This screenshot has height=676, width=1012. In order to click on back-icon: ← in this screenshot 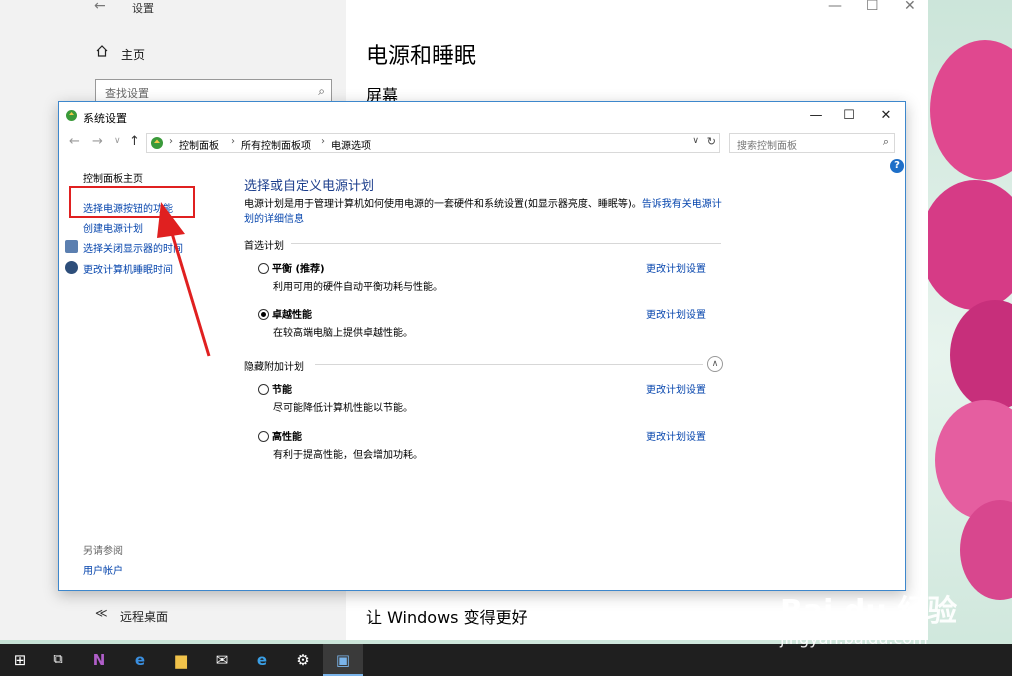, I will do `click(74, 141)`.